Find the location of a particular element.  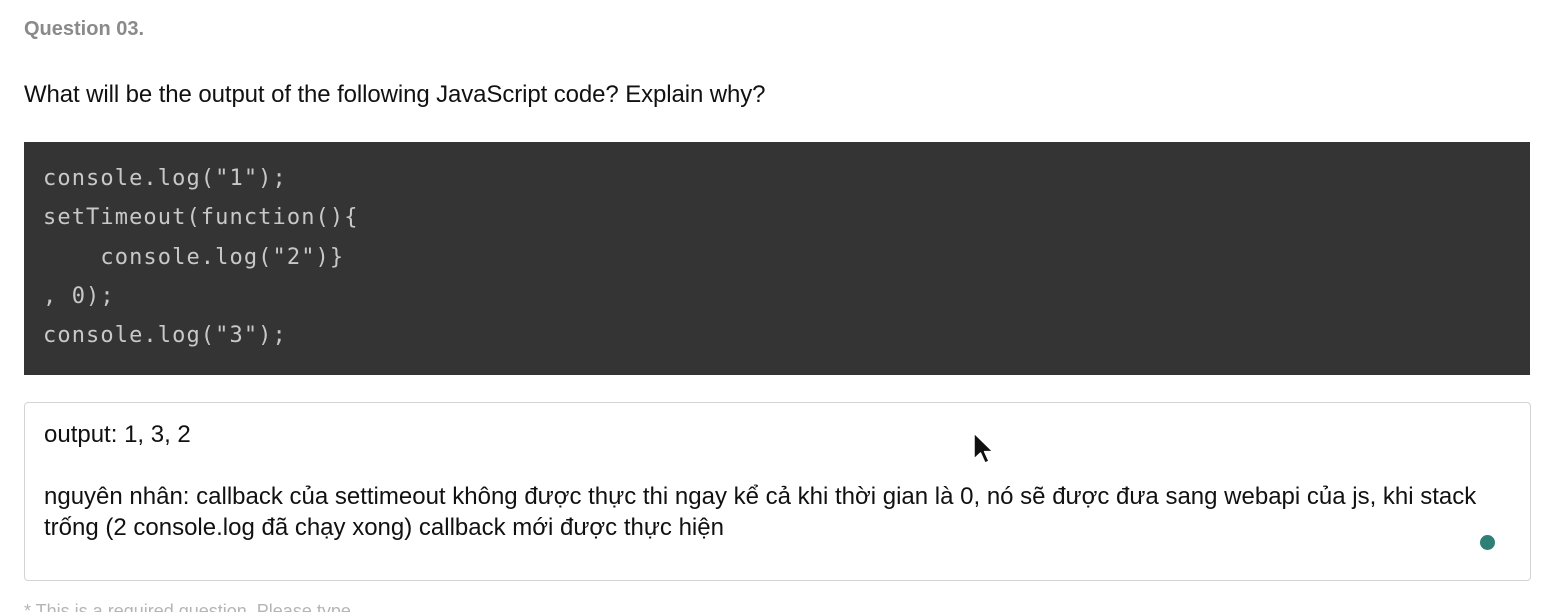

question-number: Question 03. is located at coordinates (84, 29).